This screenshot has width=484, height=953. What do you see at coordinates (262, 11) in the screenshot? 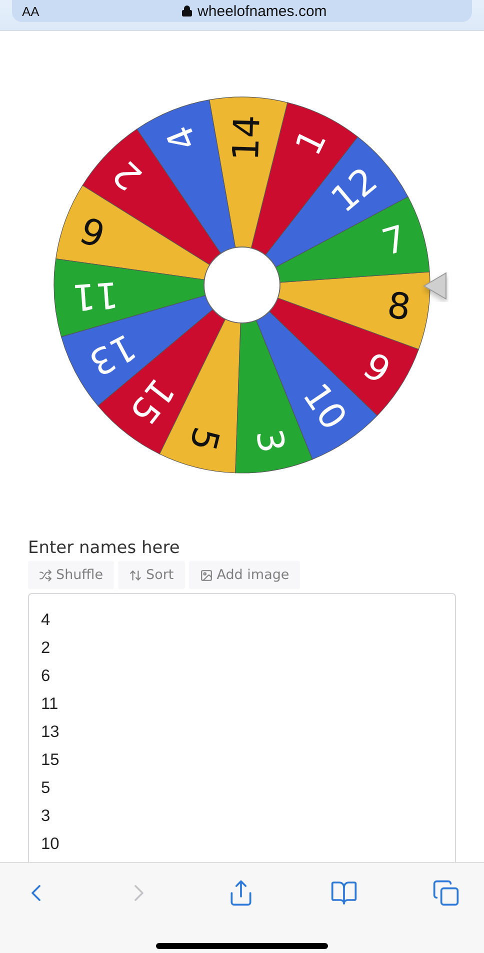
I see `url-text: wheelofnames.com` at bounding box center [262, 11].